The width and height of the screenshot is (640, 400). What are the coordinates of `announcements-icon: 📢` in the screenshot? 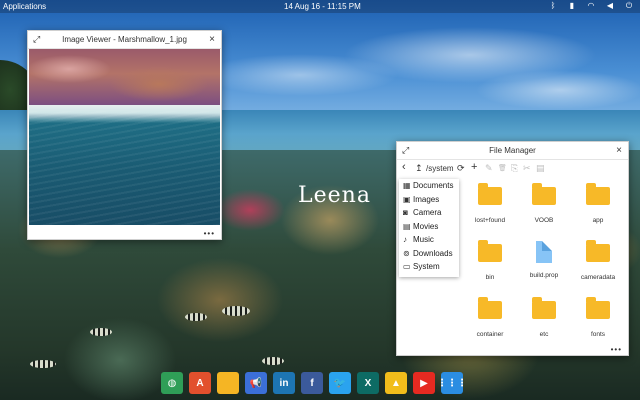 It's located at (256, 383).